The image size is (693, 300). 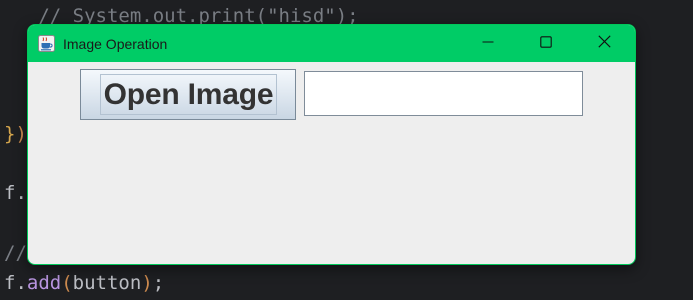 What do you see at coordinates (46, 43) in the screenshot?
I see `java-cup-icon` at bounding box center [46, 43].